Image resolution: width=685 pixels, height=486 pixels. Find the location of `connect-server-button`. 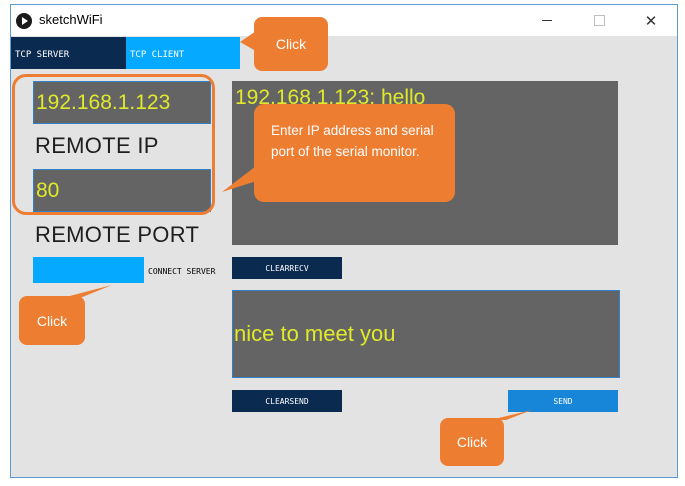

connect-server-button is located at coordinates (88, 270).